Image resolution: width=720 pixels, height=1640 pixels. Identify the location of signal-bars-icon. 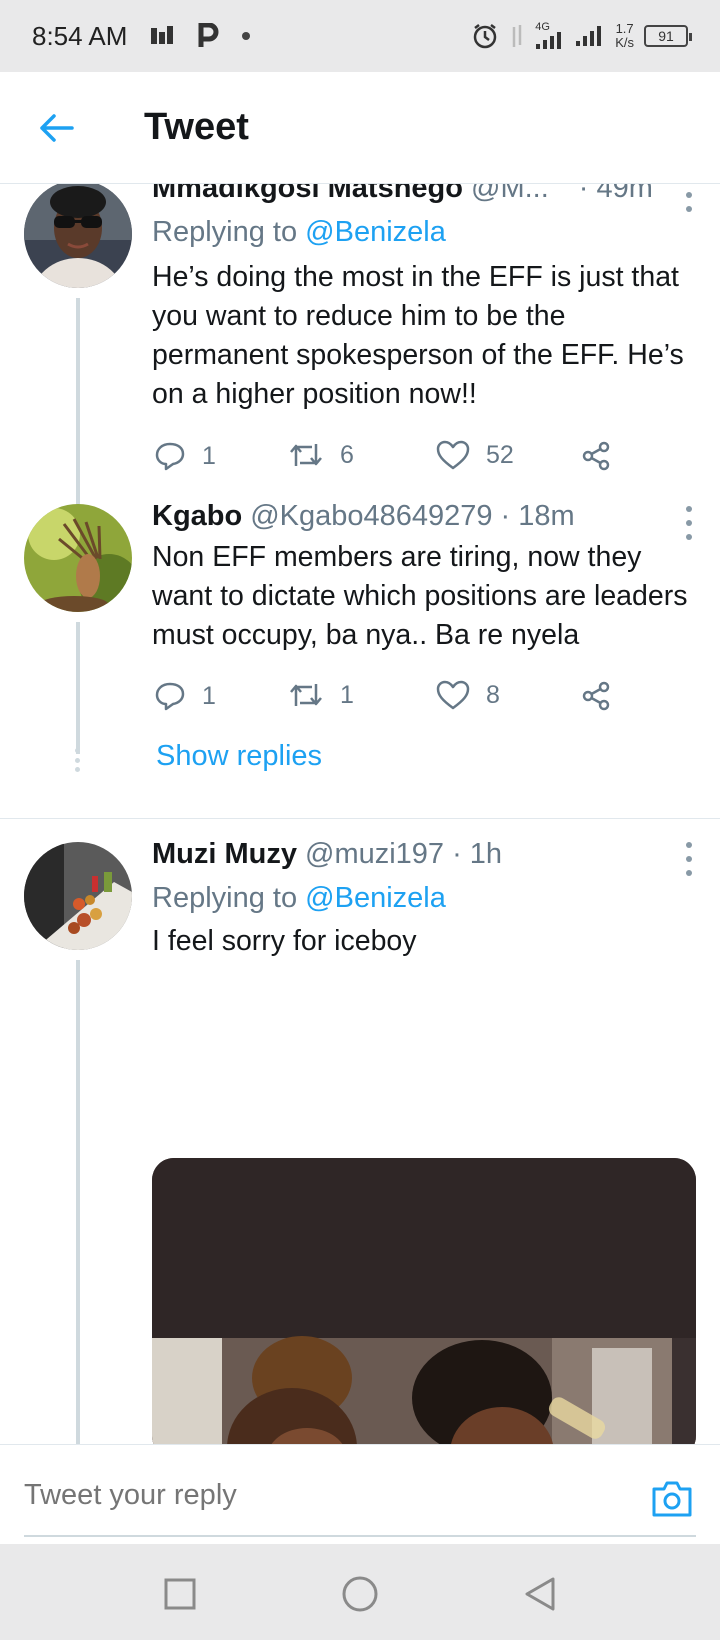
(590, 36).